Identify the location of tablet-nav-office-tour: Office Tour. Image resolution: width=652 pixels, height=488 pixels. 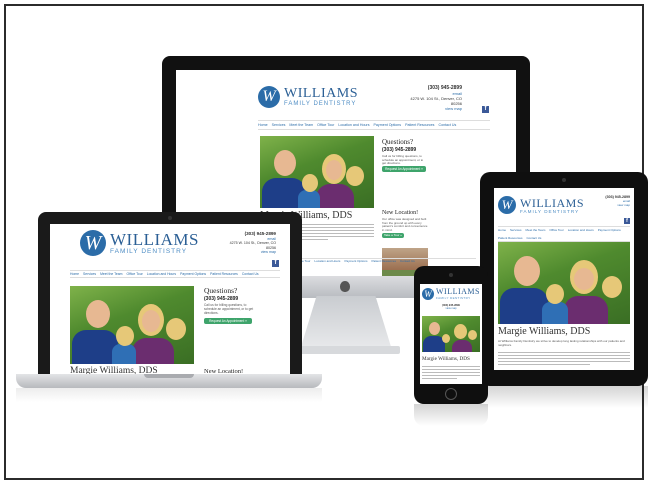
(556, 230).